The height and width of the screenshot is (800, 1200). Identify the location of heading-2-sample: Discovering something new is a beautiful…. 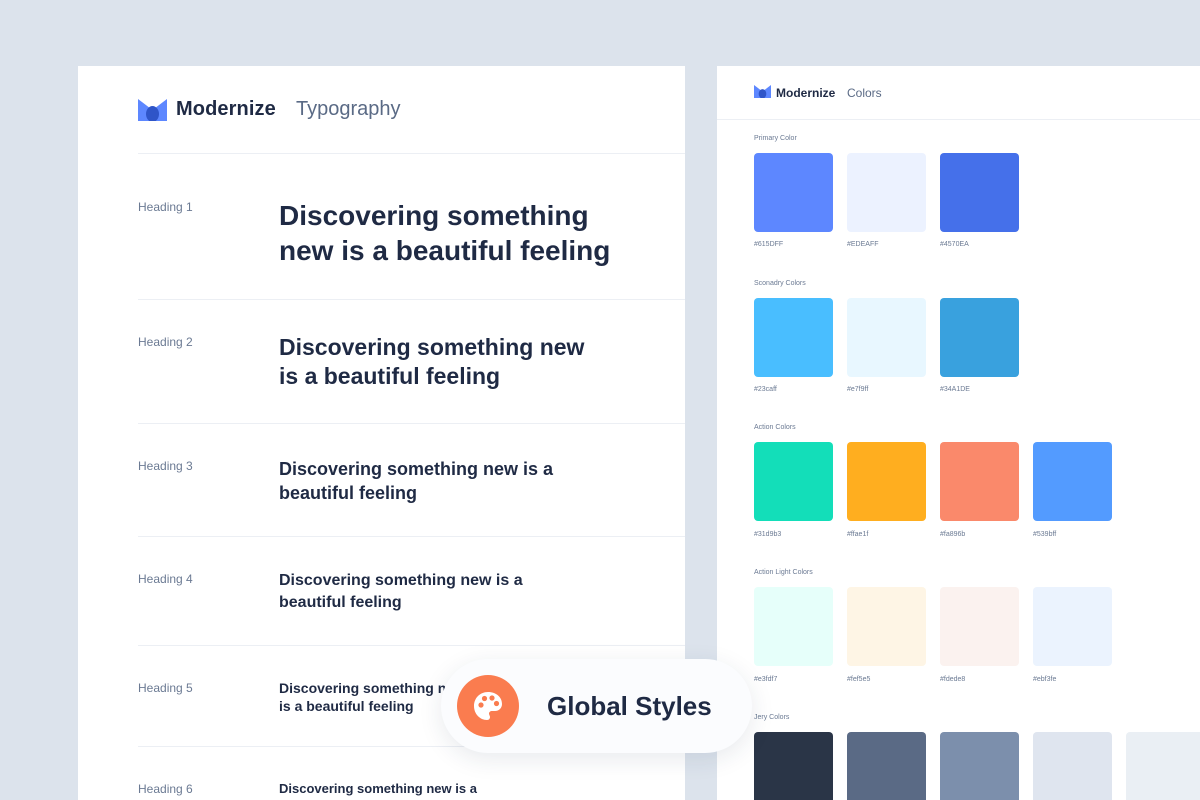
(432, 361).